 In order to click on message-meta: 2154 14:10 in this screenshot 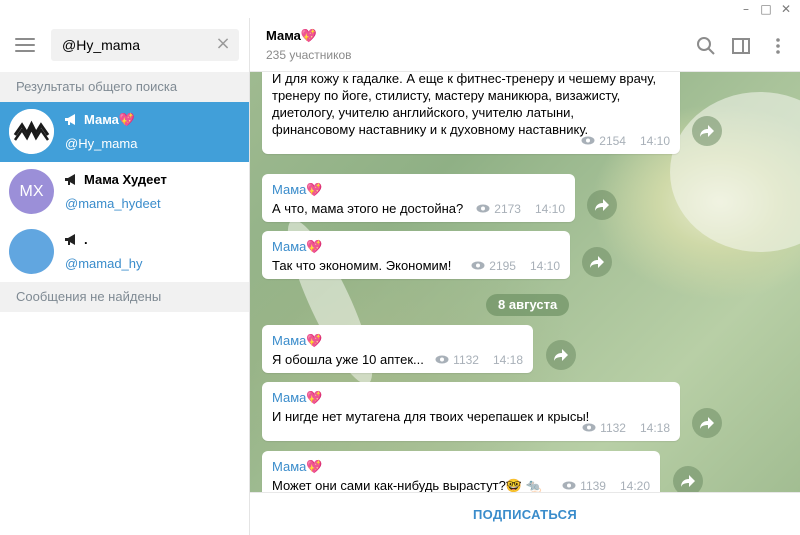, I will do `click(625, 141)`.